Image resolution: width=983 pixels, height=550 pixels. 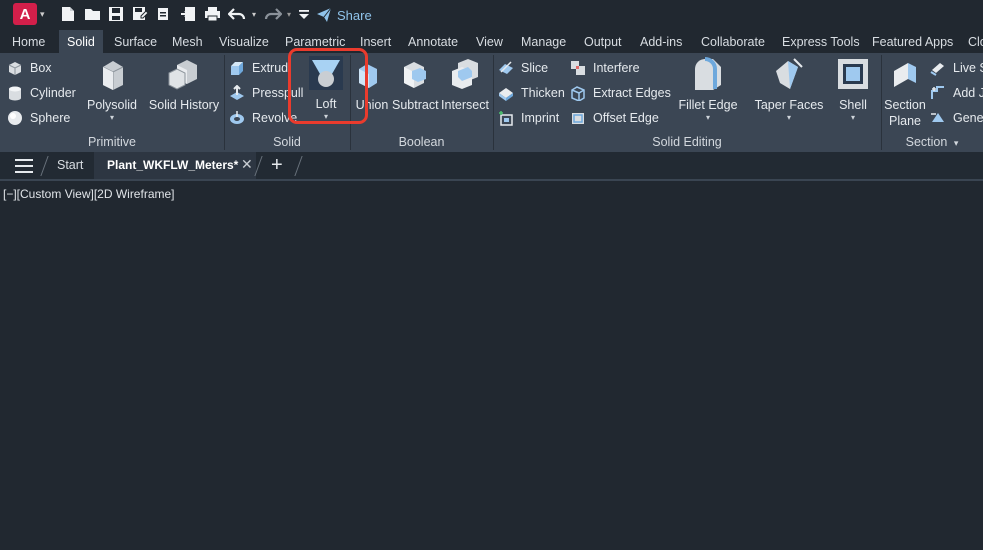 I want to click on taper-faces-dropdown-icon: ▾, so click(x=789, y=117).